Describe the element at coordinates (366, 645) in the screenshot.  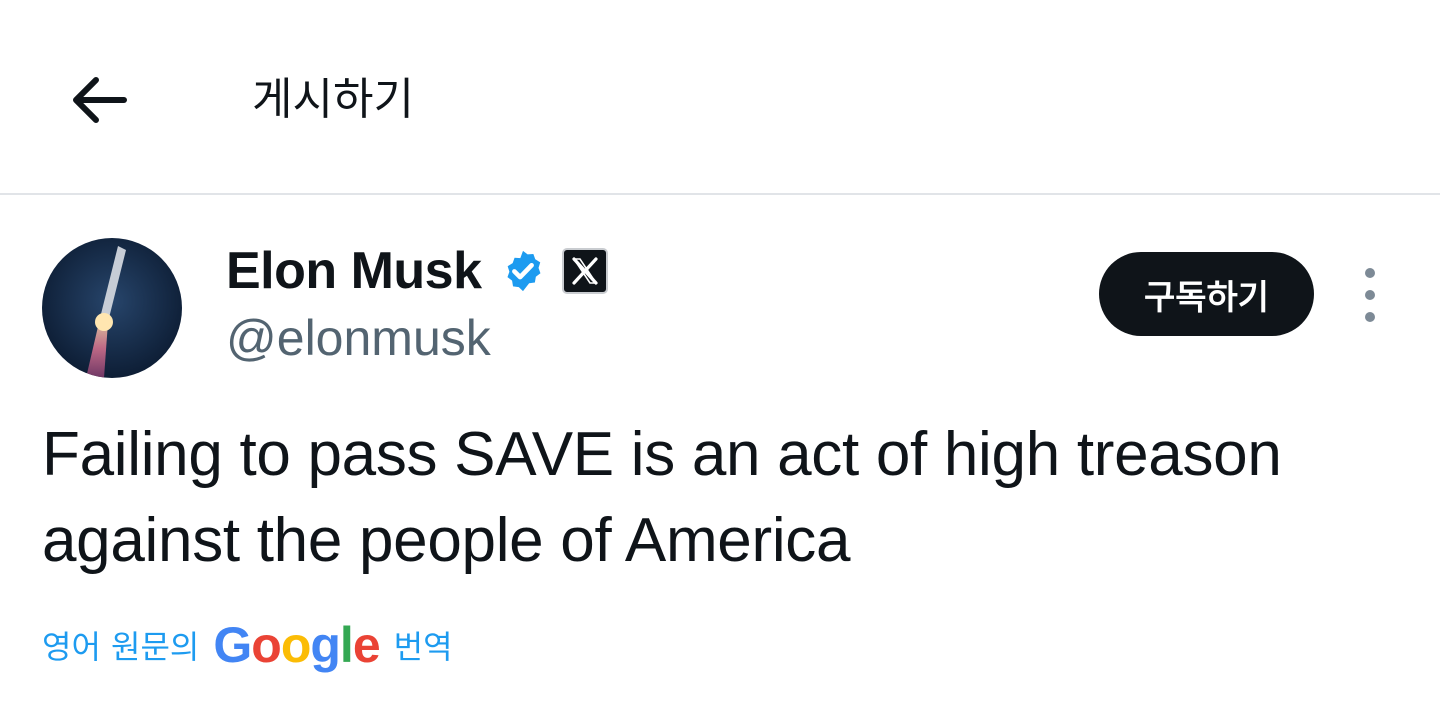
I see `google-letter: e` at that location.